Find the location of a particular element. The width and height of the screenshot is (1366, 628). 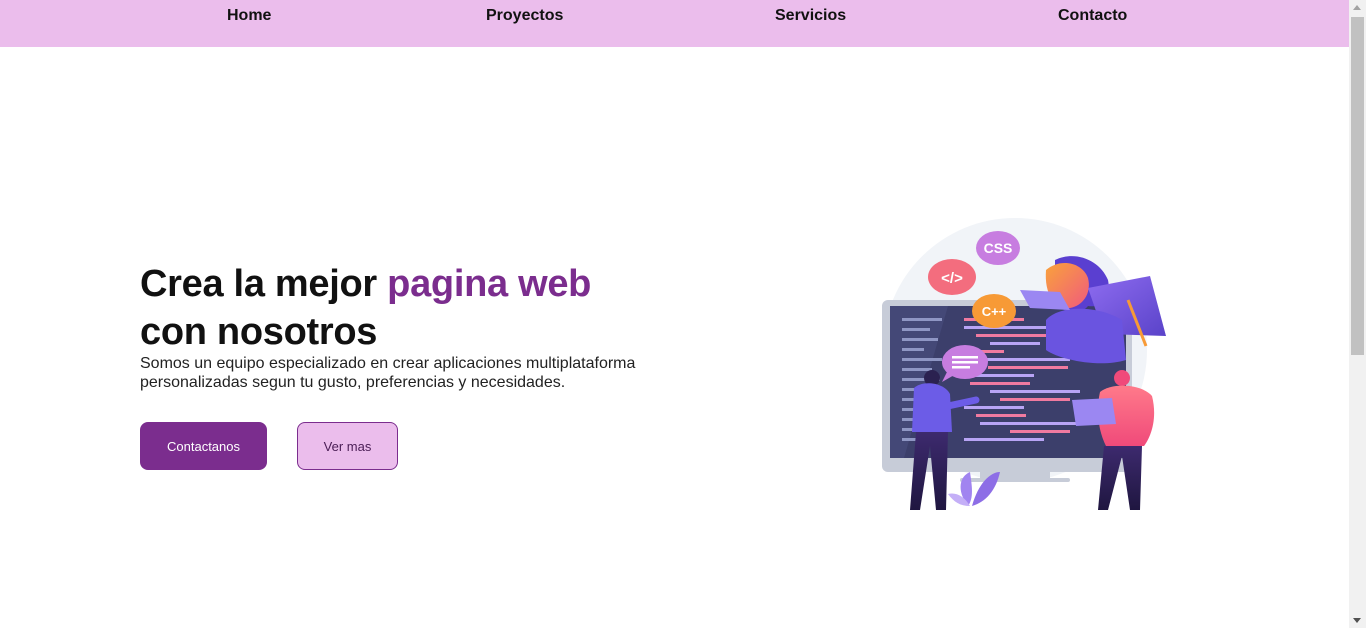

hero-title-part1: Crea la mejor is located at coordinates (264, 284).